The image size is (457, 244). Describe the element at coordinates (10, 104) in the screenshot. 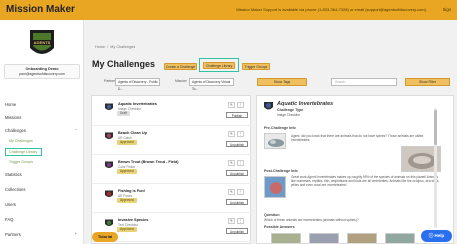

I see `sidebar-item-home: Home` at that location.